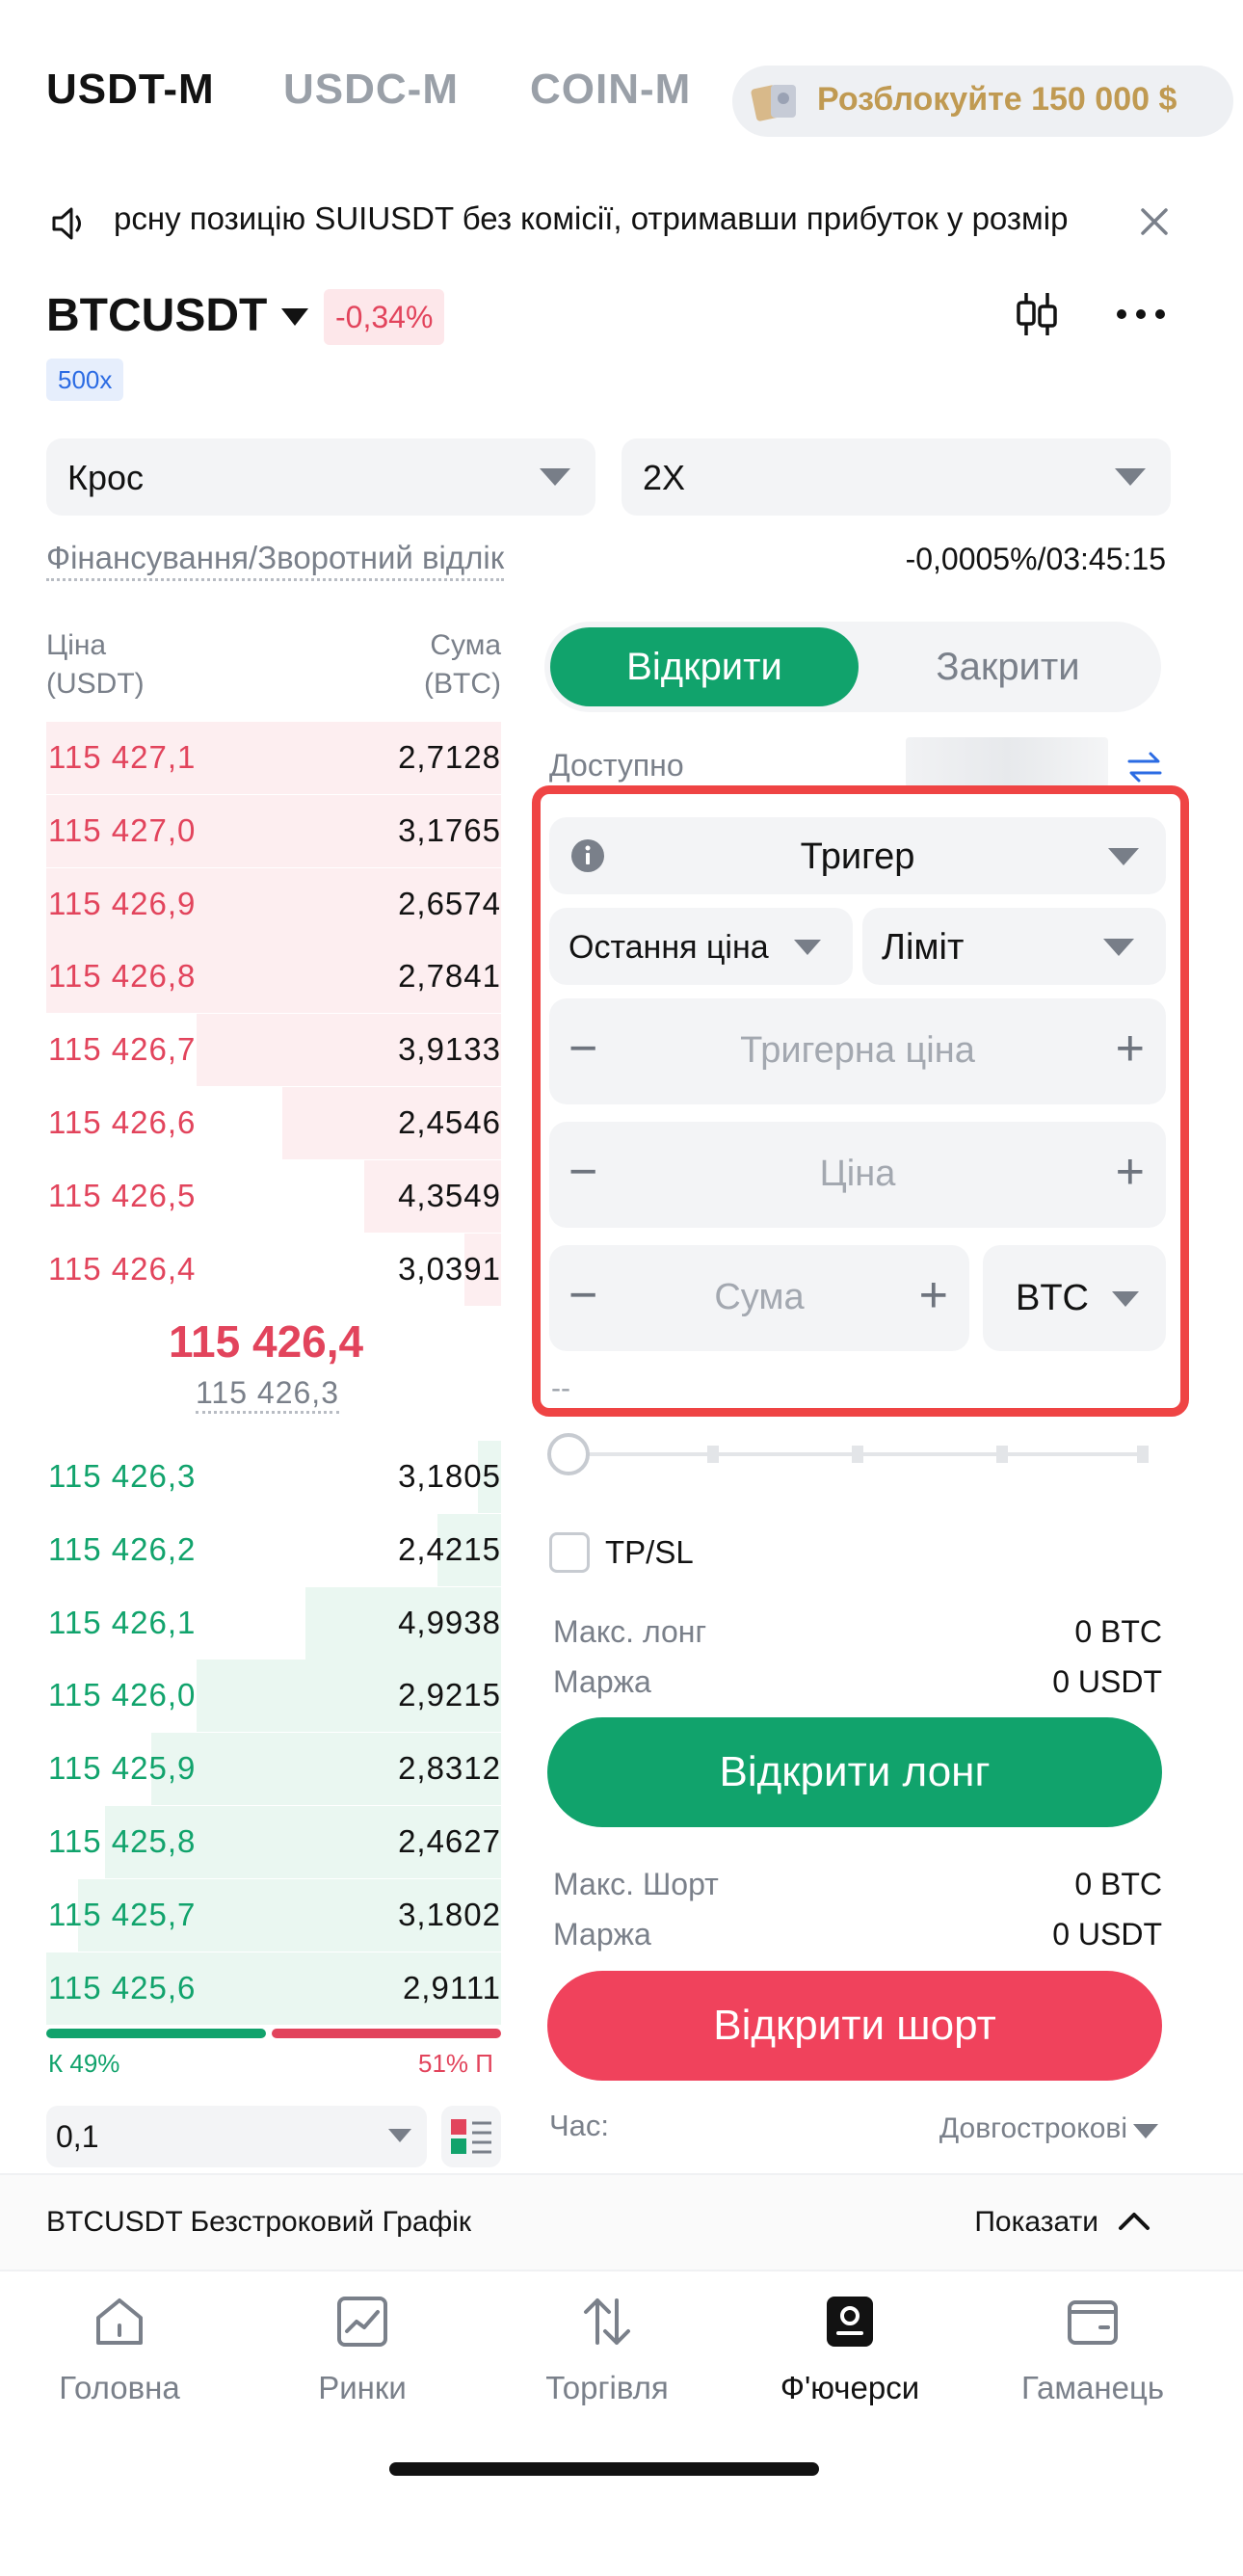 The height and width of the screenshot is (2576, 1243). I want to click on nav-home: Головна, so click(119, 2348).